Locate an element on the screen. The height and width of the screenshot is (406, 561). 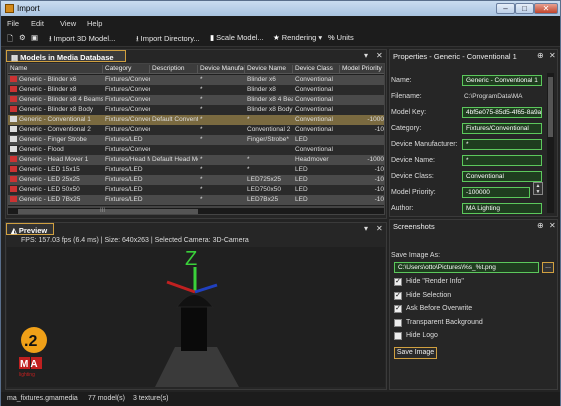
menu-view: View is located at coordinates (68, 23).